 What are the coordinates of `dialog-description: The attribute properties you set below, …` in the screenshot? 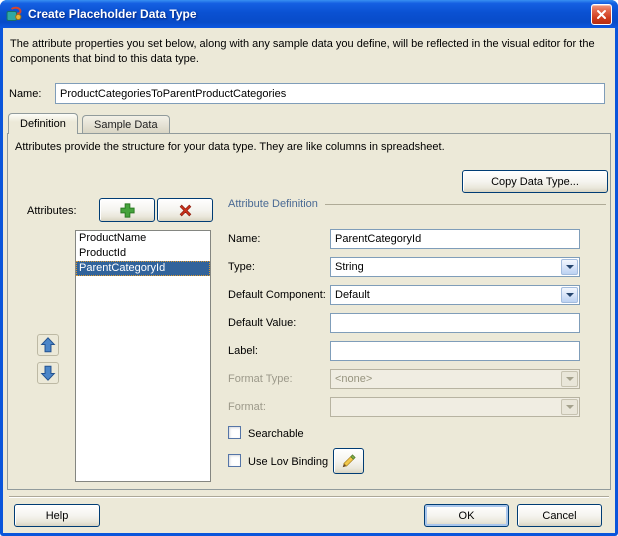 It's located at (302, 51).